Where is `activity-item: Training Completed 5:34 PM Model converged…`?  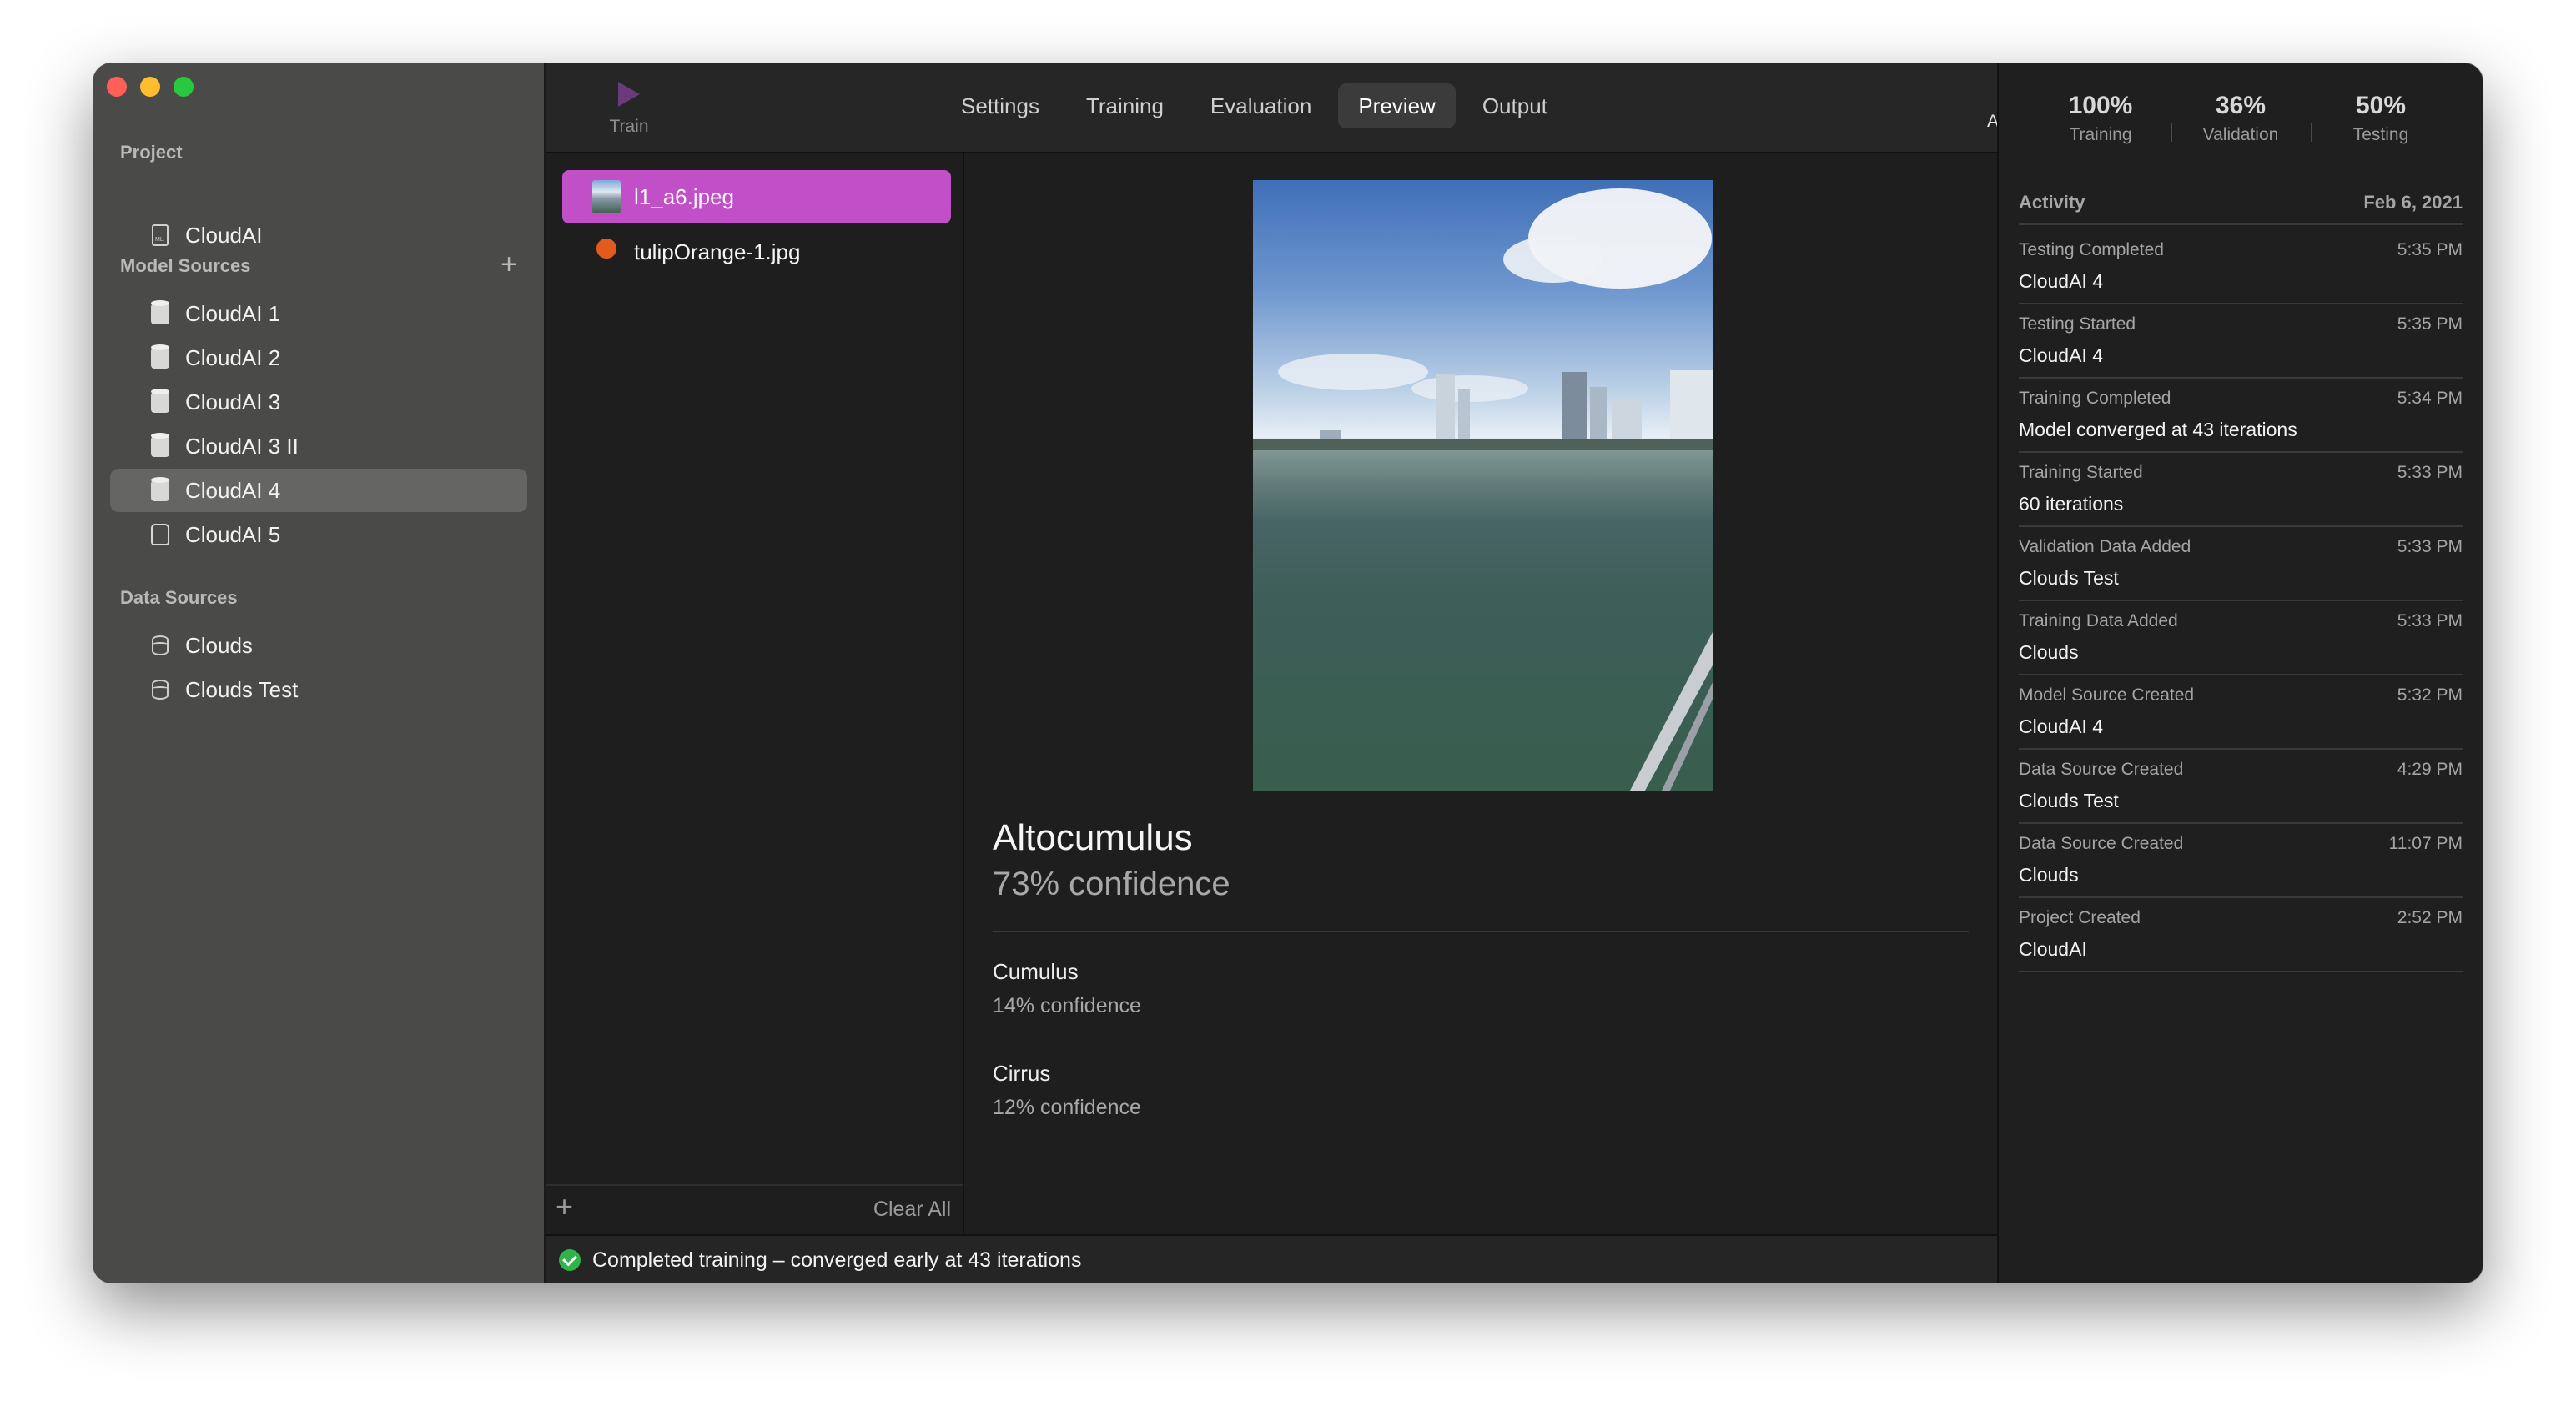
activity-item: Training Completed 5:34 PM Model converged… is located at coordinates (2241, 416).